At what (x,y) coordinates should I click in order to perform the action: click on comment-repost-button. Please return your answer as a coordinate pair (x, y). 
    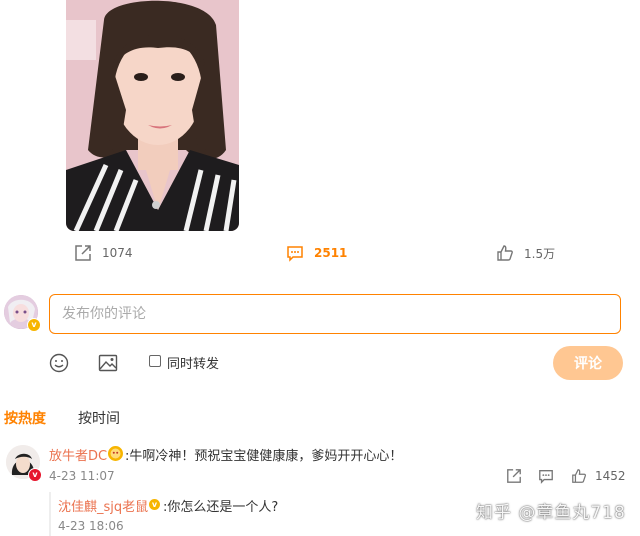
    Looking at the image, I should click on (514, 476).